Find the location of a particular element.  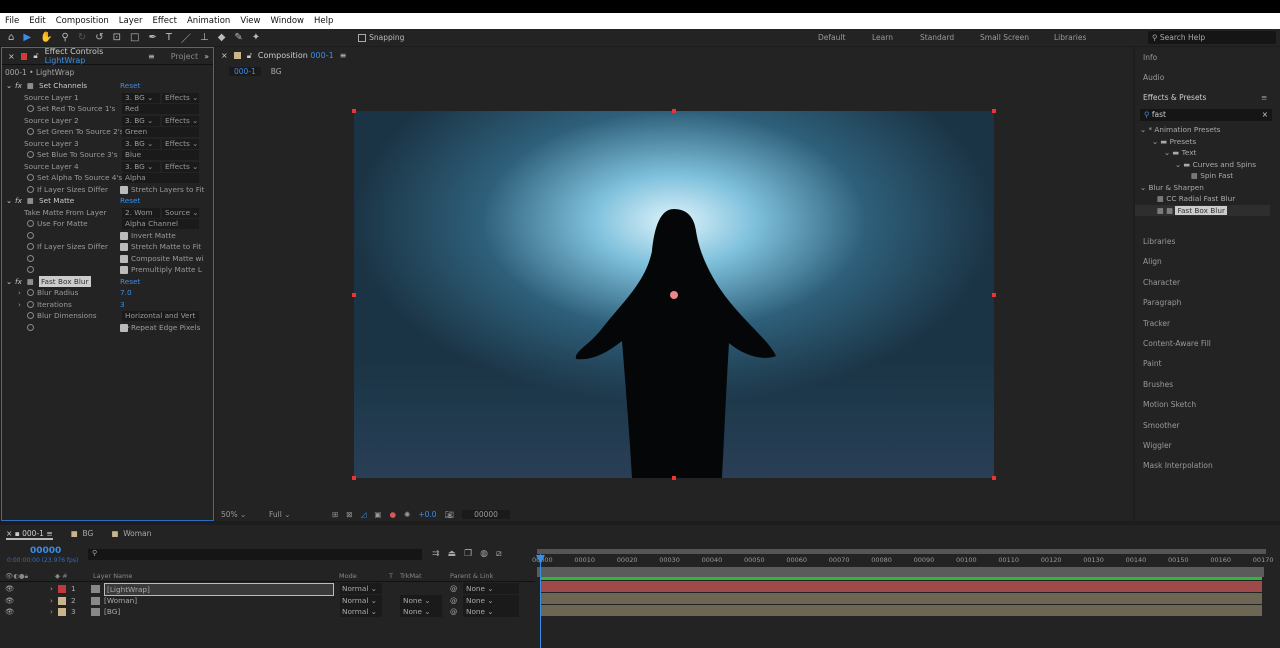

label-color-swatch is located at coordinates (62, 589).